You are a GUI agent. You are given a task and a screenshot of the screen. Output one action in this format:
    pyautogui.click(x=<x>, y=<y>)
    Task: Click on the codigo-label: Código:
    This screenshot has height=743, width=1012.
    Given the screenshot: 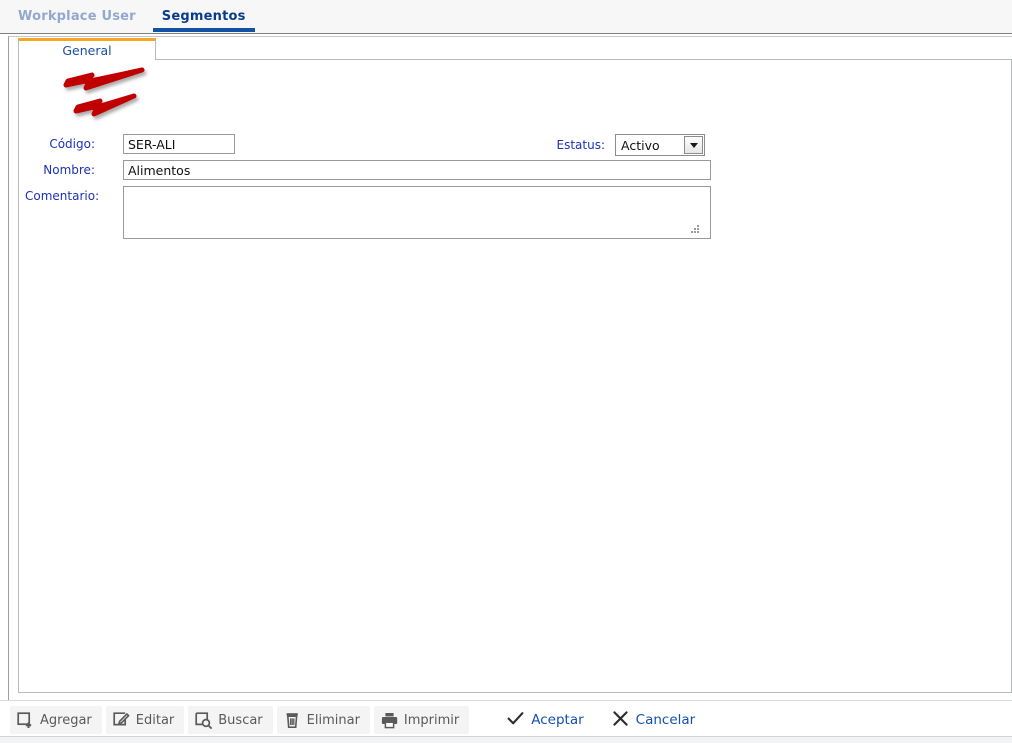 What is the action you would take?
    pyautogui.click(x=72, y=144)
    